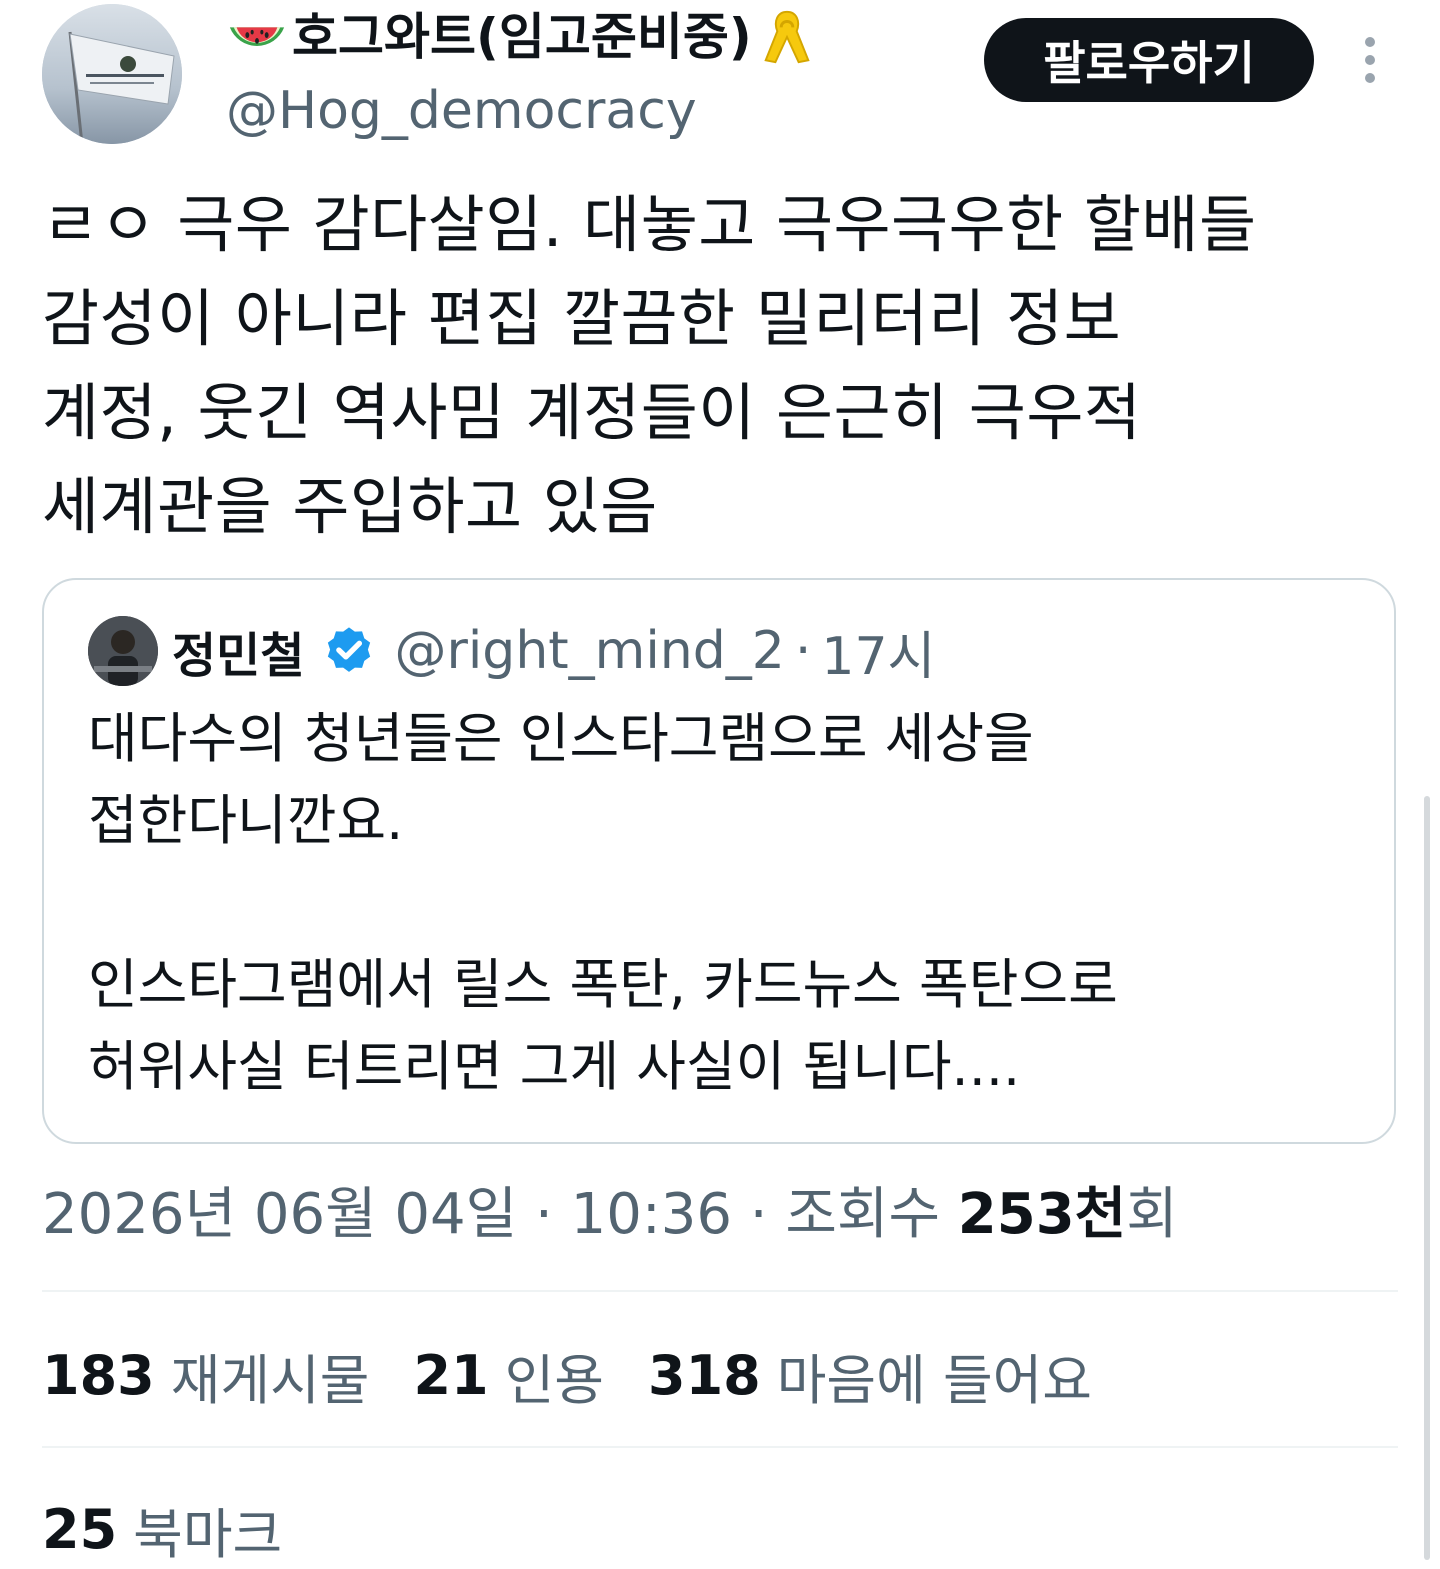  What do you see at coordinates (80, 1529) in the screenshot?
I see `bookmarks-count: 25` at bounding box center [80, 1529].